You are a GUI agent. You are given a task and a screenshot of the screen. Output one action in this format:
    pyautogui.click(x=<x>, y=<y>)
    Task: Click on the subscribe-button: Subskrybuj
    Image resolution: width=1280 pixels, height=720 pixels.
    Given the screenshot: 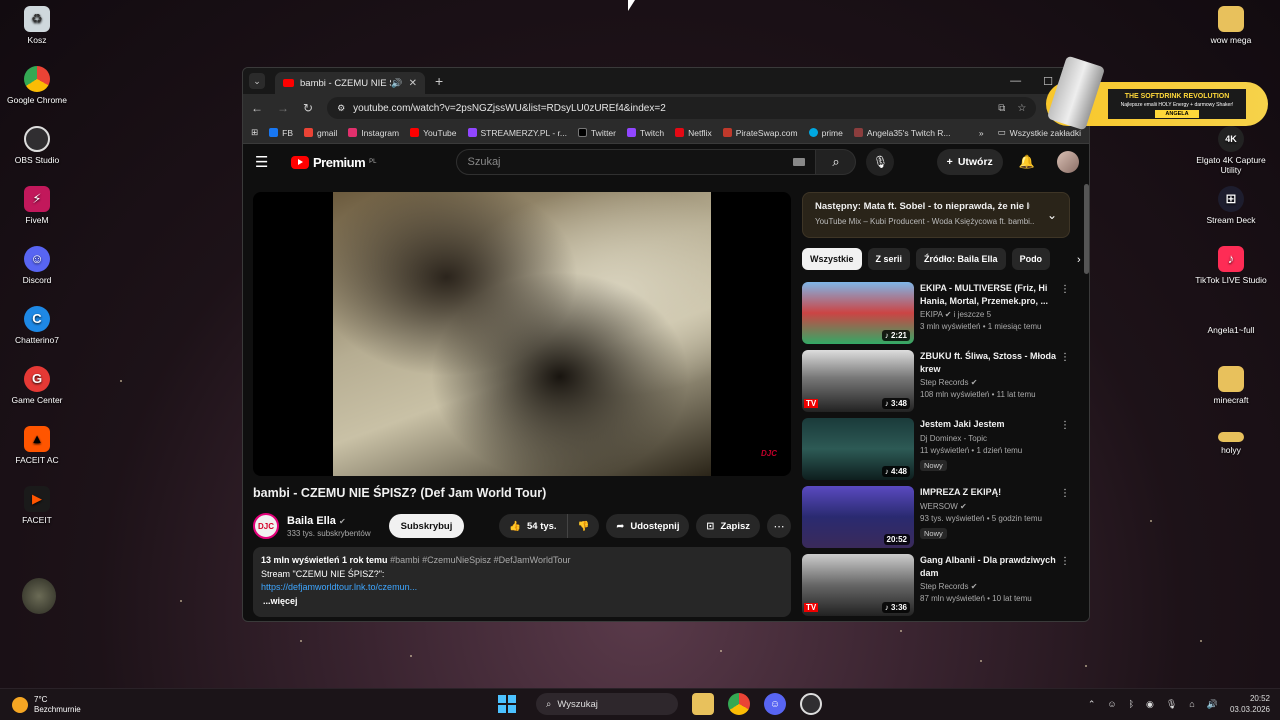 What is the action you would take?
    pyautogui.click(x=426, y=526)
    